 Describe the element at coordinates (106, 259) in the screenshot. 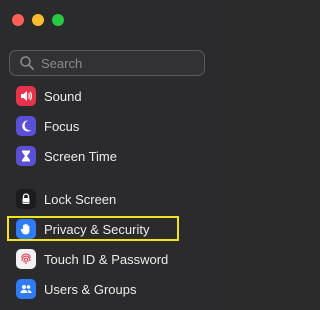

I see `sidebar-item-label: Touch ID & Password` at that location.